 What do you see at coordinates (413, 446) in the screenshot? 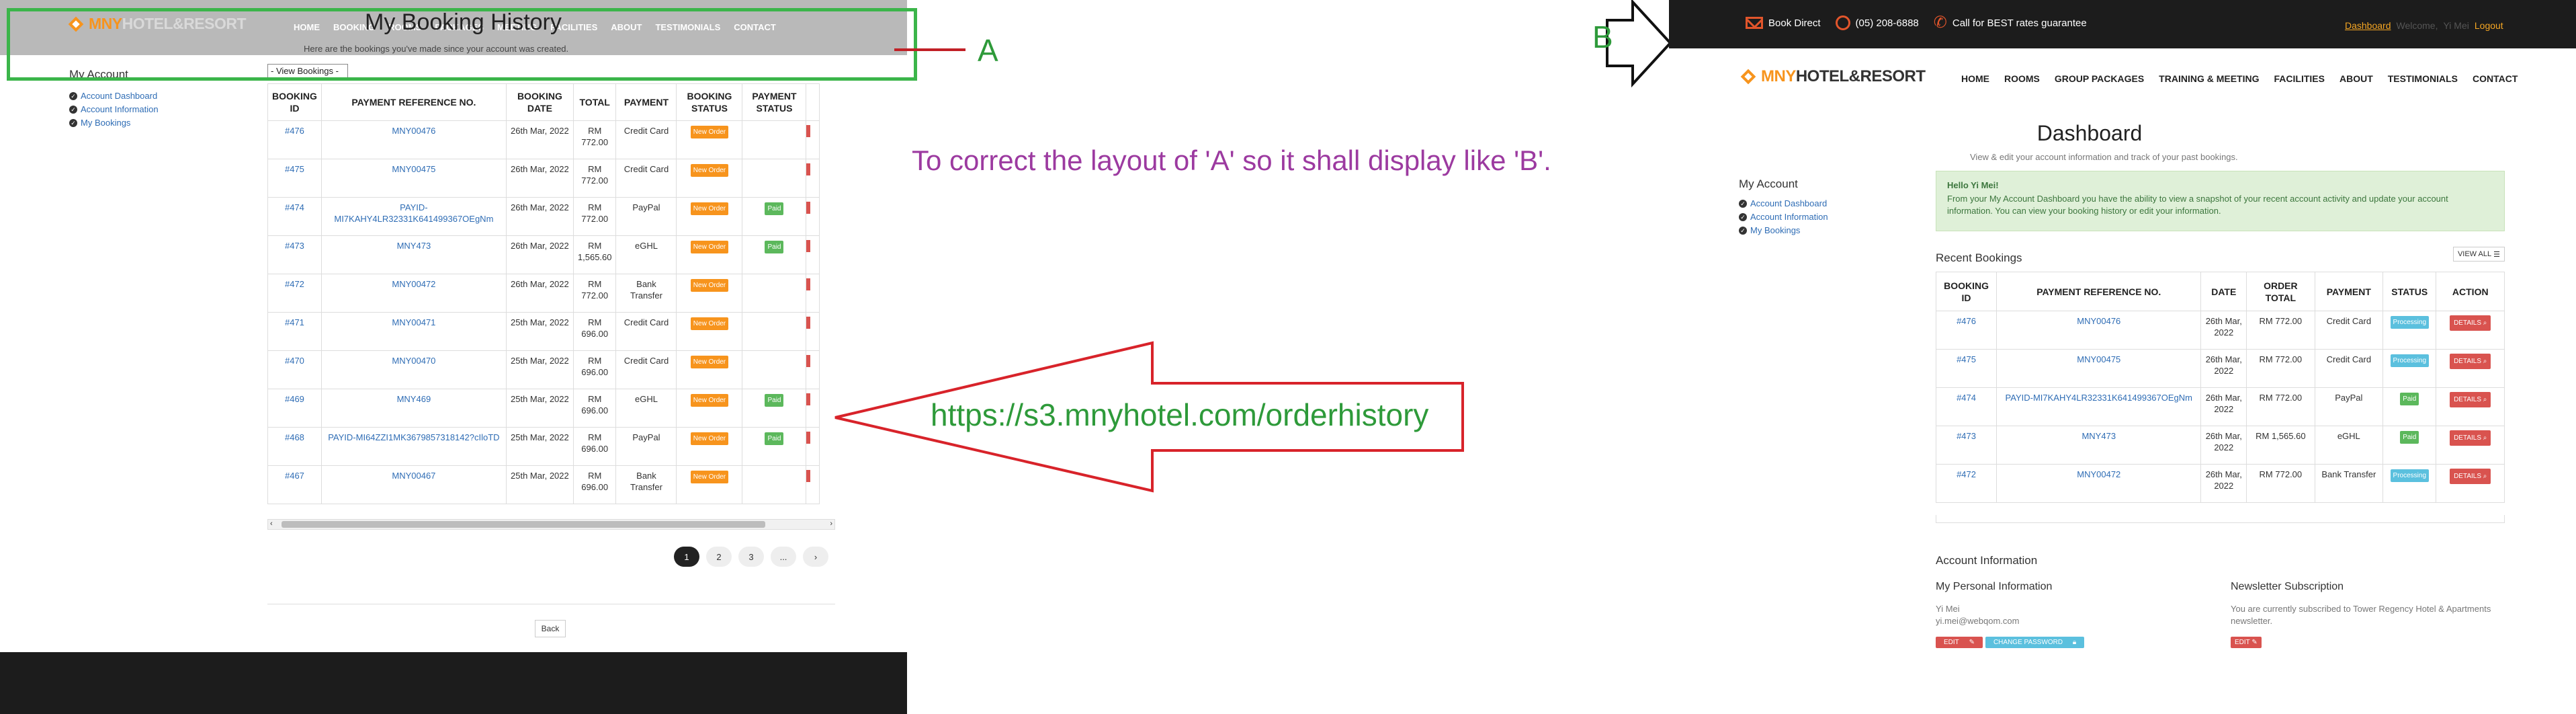
I see `payment-ref-cell: PAYID-MI64ZZI1MK3679857318142?cIloTD` at bounding box center [413, 446].